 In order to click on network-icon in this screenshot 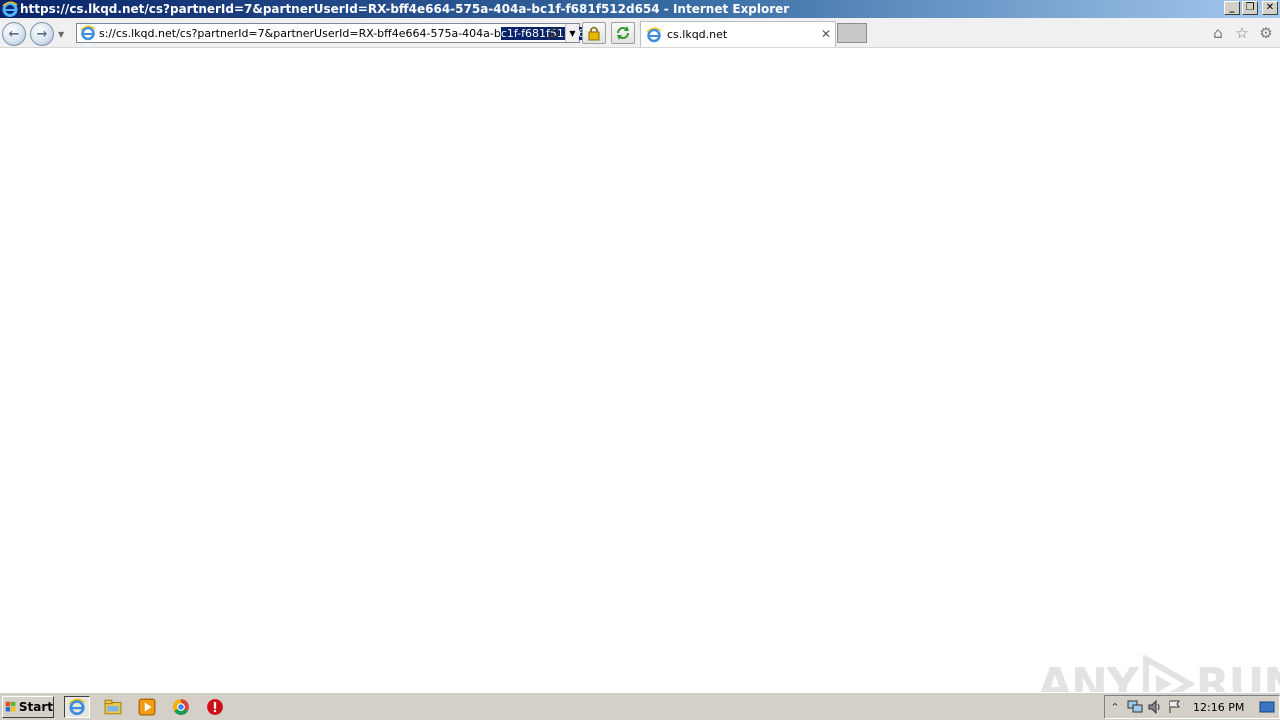, I will do `click(1135, 707)`.